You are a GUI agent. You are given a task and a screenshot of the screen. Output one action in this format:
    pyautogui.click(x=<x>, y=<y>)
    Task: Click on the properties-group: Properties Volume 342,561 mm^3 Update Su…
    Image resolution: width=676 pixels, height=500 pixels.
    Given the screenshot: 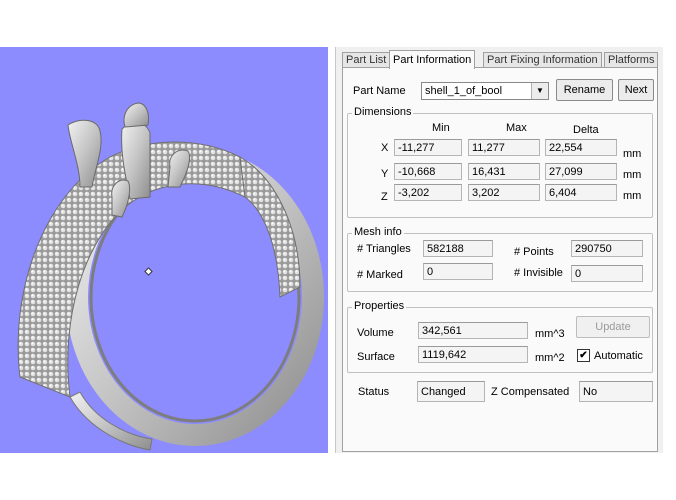 What is the action you would take?
    pyautogui.click(x=500, y=336)
    